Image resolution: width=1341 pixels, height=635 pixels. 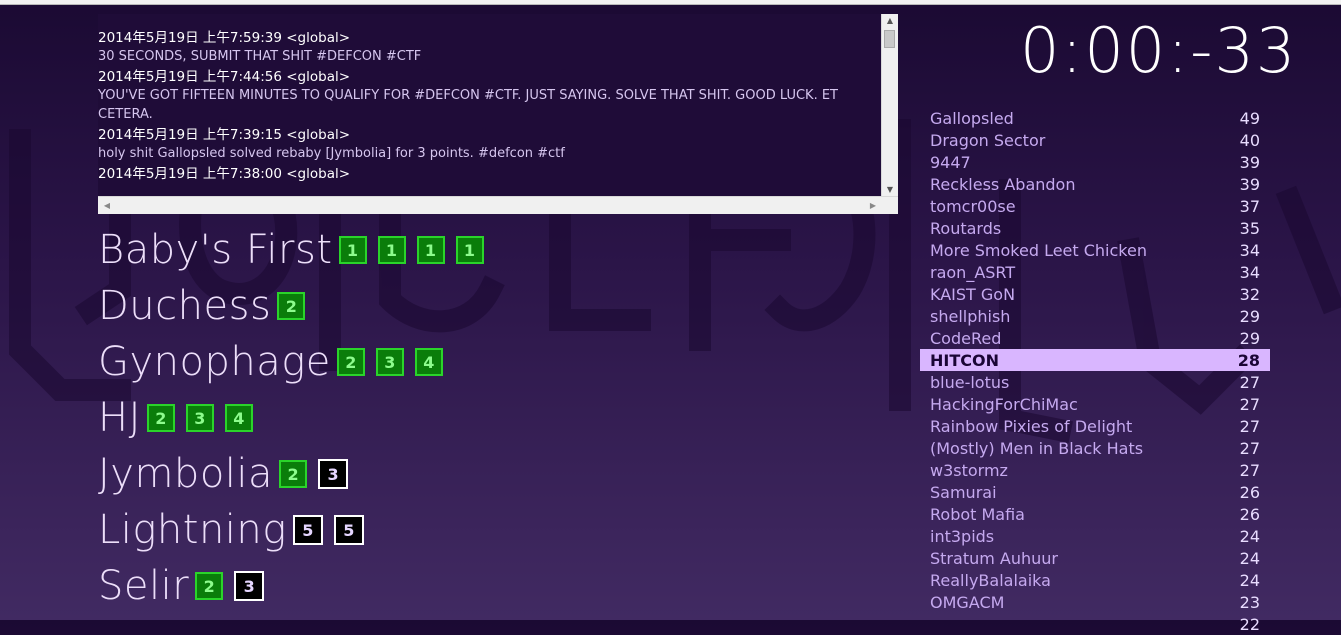 I want to click on team-name: KAIST GoN, so click(x=973, y=294).